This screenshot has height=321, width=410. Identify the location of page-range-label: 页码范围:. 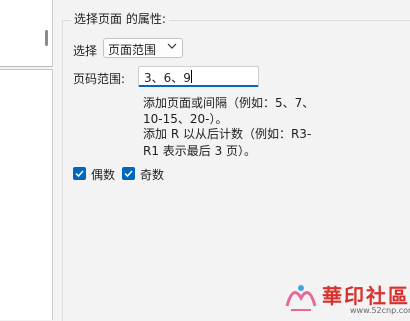
(99, 79).